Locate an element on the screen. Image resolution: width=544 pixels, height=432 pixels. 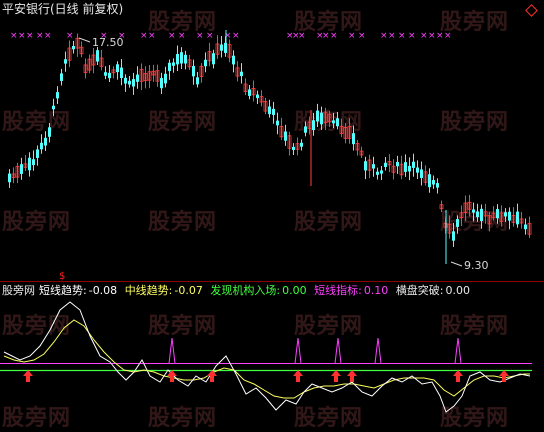
buy-arrow-markers is located at coordinates (266, 376).